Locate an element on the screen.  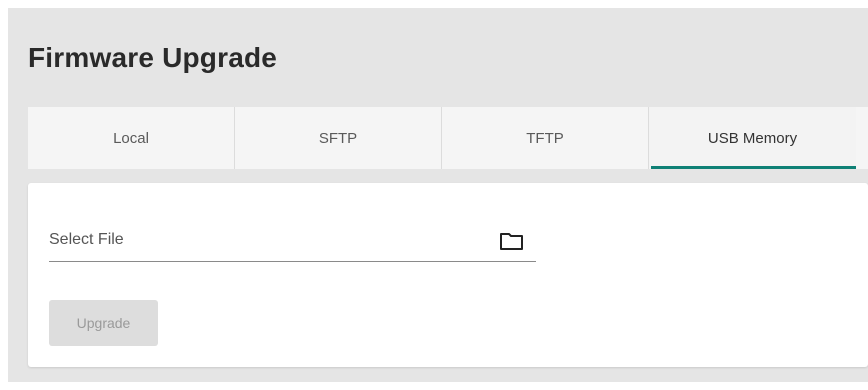
select-file-field: Select File is located at coordinates (292, 242).